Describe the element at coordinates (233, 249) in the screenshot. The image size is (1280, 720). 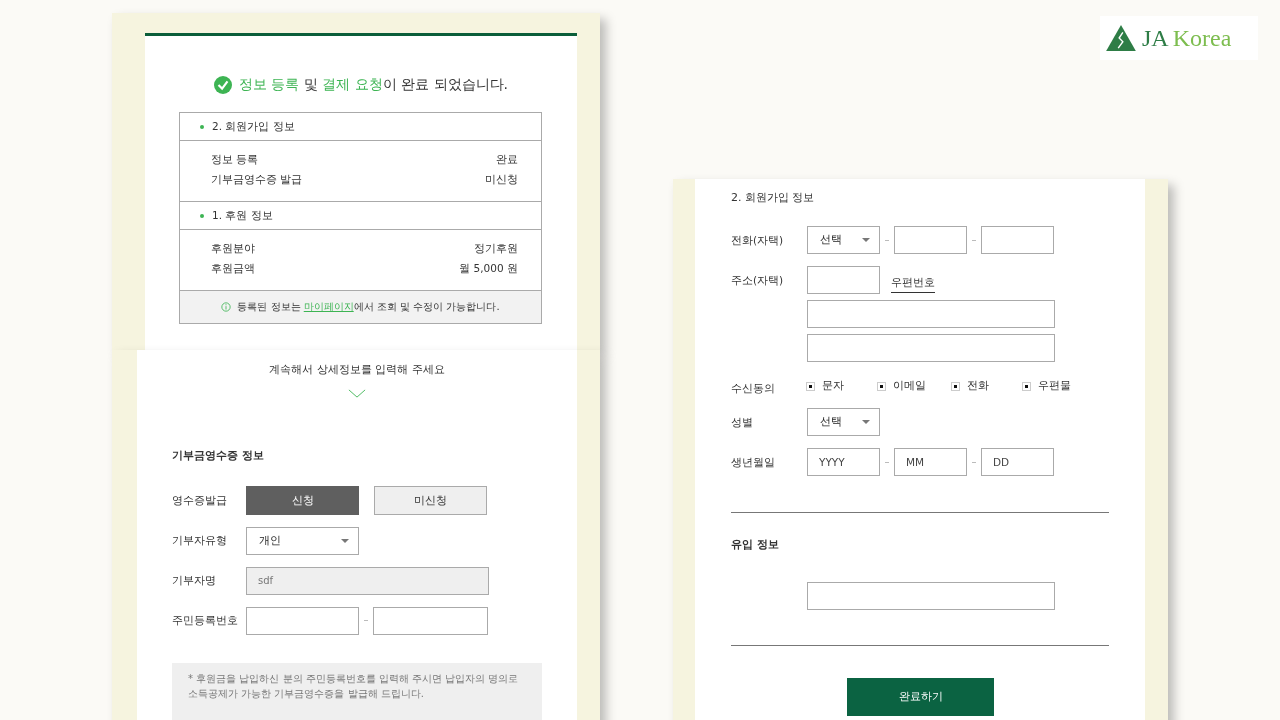
I see `row-label: 후원분야` at that location.